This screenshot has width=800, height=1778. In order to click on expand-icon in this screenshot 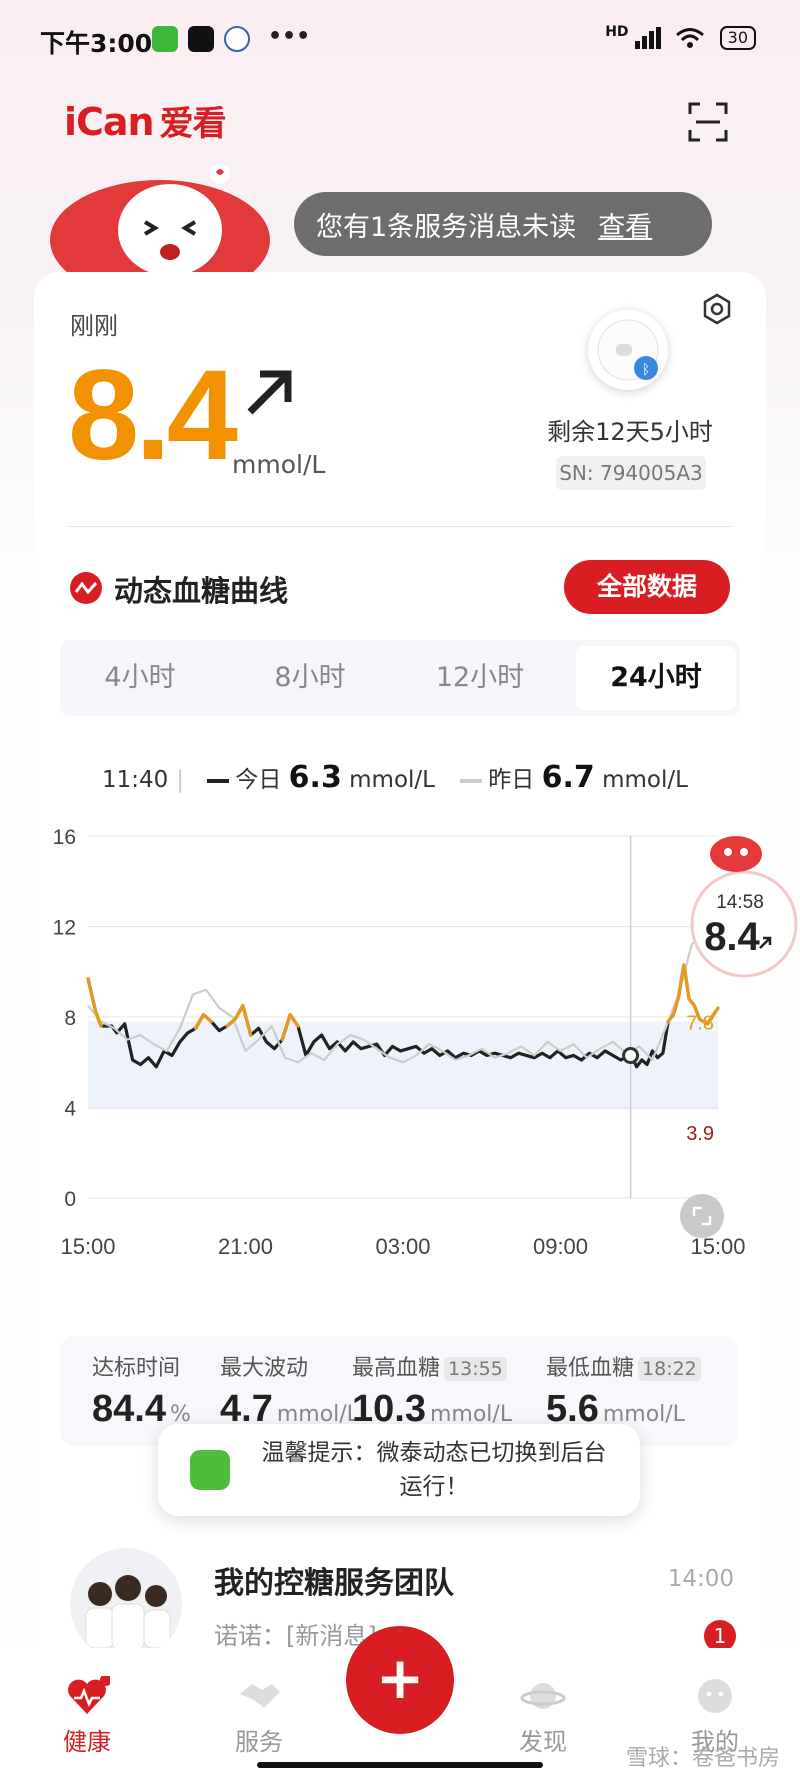, I will do `click(702, 1216)`.